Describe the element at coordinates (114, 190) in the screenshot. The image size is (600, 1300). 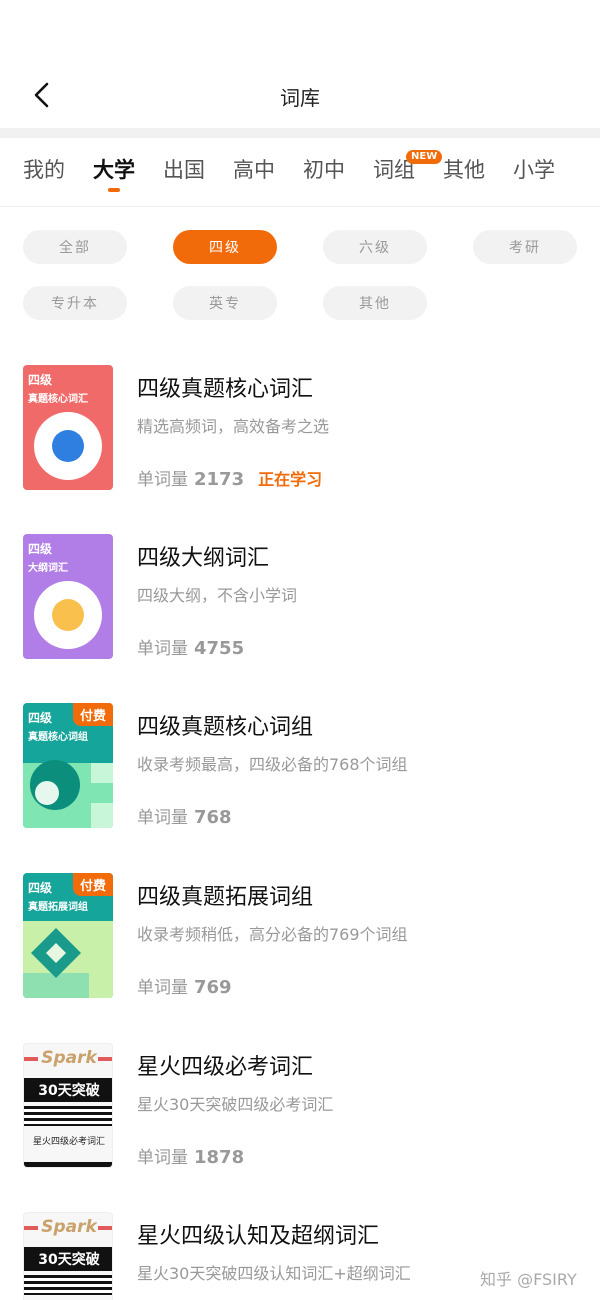
I see `active-tab-indicator` at that location.